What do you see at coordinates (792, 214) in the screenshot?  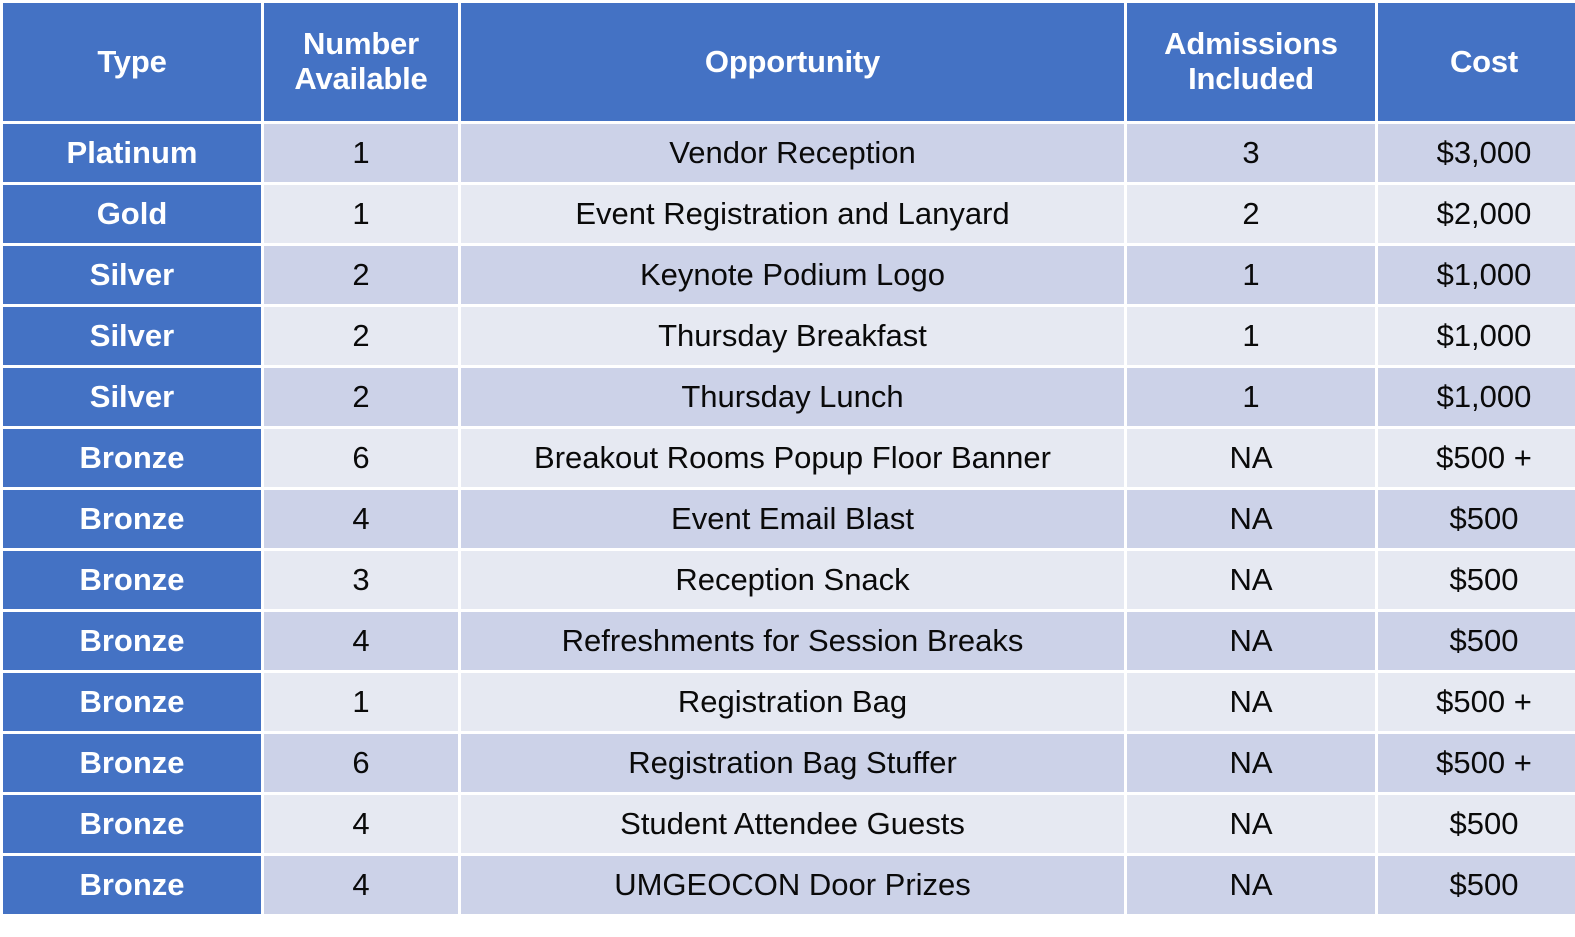 I see `cell-opportunity: Event Registration and Lanyard` at bounding box center [792, 214].